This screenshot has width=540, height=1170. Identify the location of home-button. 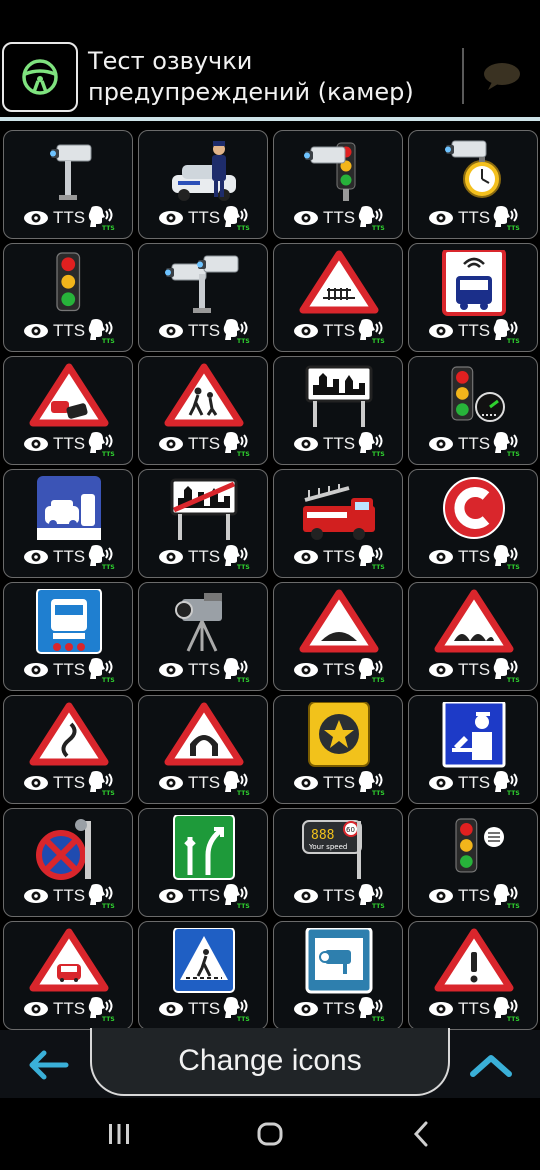
(40, 77).